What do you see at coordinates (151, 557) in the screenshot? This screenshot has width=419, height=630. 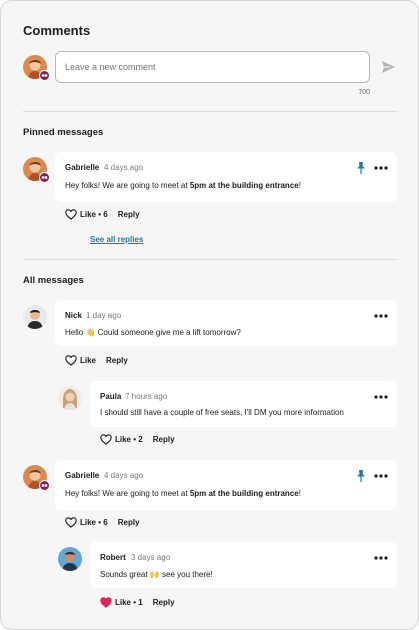 I see `comment-timestamp: 3 days ago` at bounding box center [151, 557].